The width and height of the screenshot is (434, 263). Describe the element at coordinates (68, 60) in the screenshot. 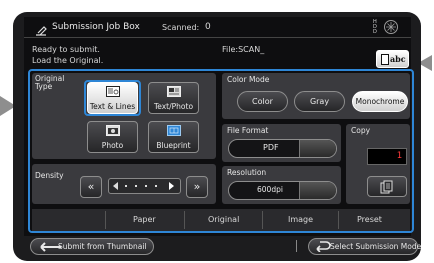

I see `status-load: Load the Original.` at that location.